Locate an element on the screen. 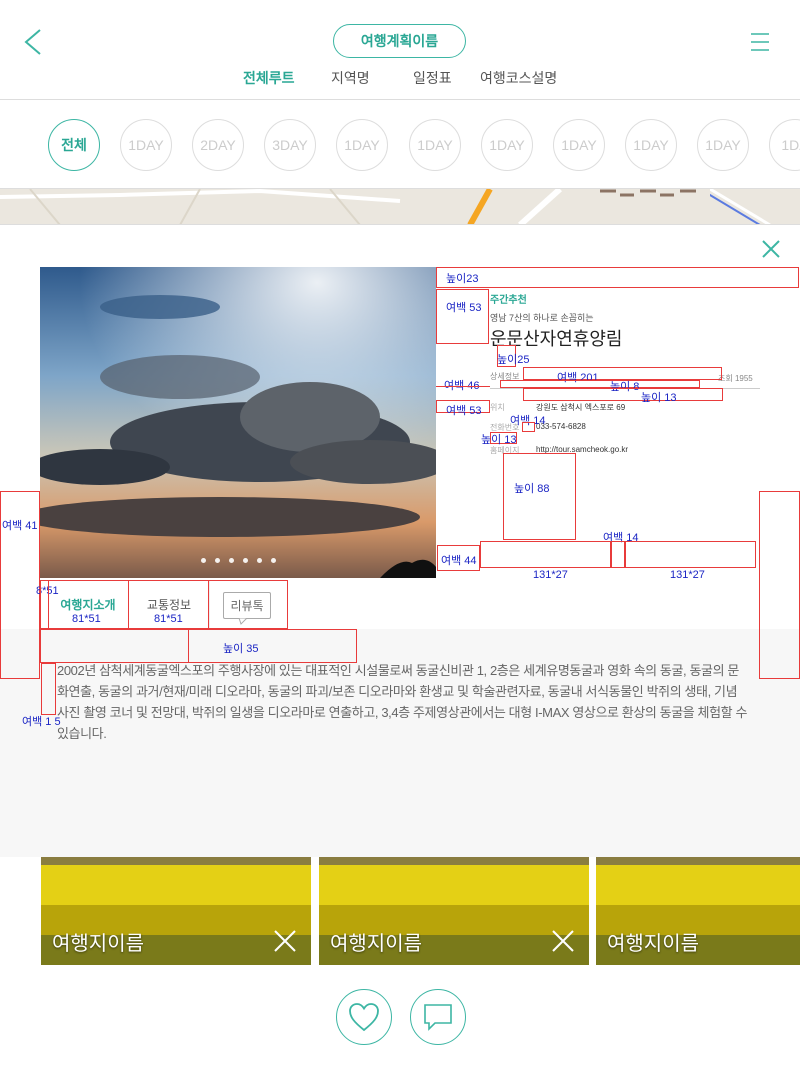 The image size is (800, 1065). review-talk-button: 리뷰톡 is located at coordinates (247, 605).